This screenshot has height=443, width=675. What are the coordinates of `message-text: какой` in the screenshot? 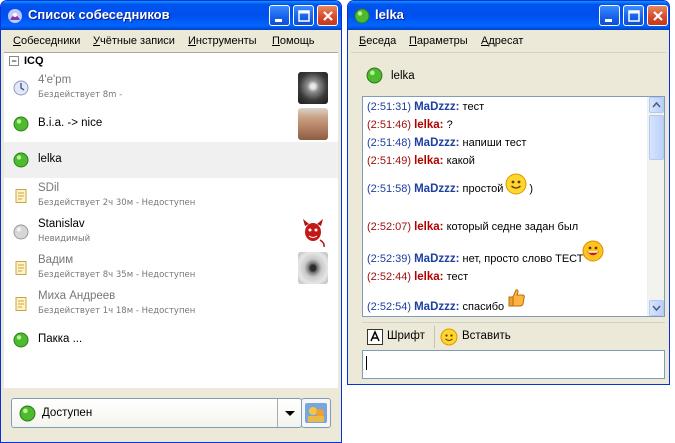 It's located at (460, 161).